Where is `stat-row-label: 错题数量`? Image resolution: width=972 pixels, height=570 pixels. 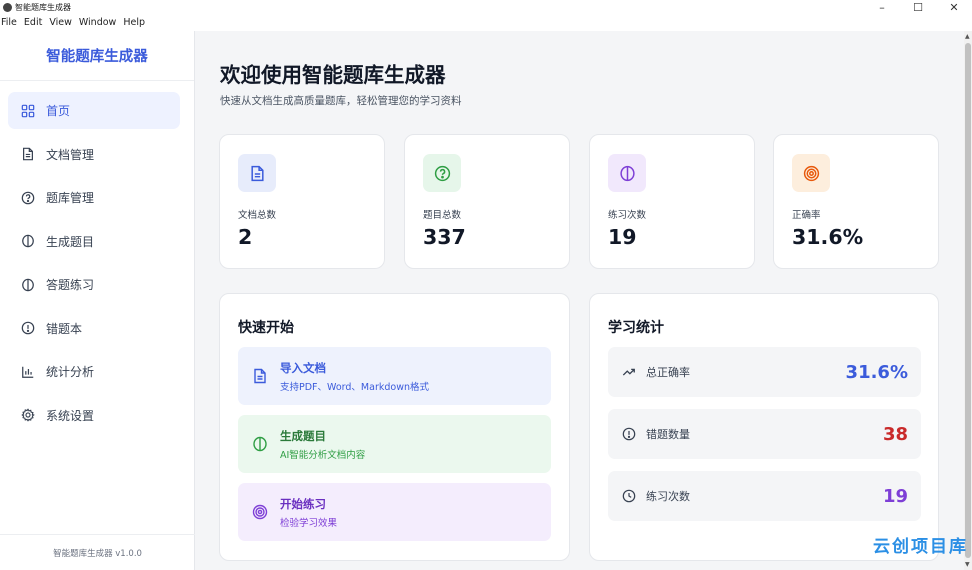
stat-row-label: 错题数量 is located at coordinates (668, 434).